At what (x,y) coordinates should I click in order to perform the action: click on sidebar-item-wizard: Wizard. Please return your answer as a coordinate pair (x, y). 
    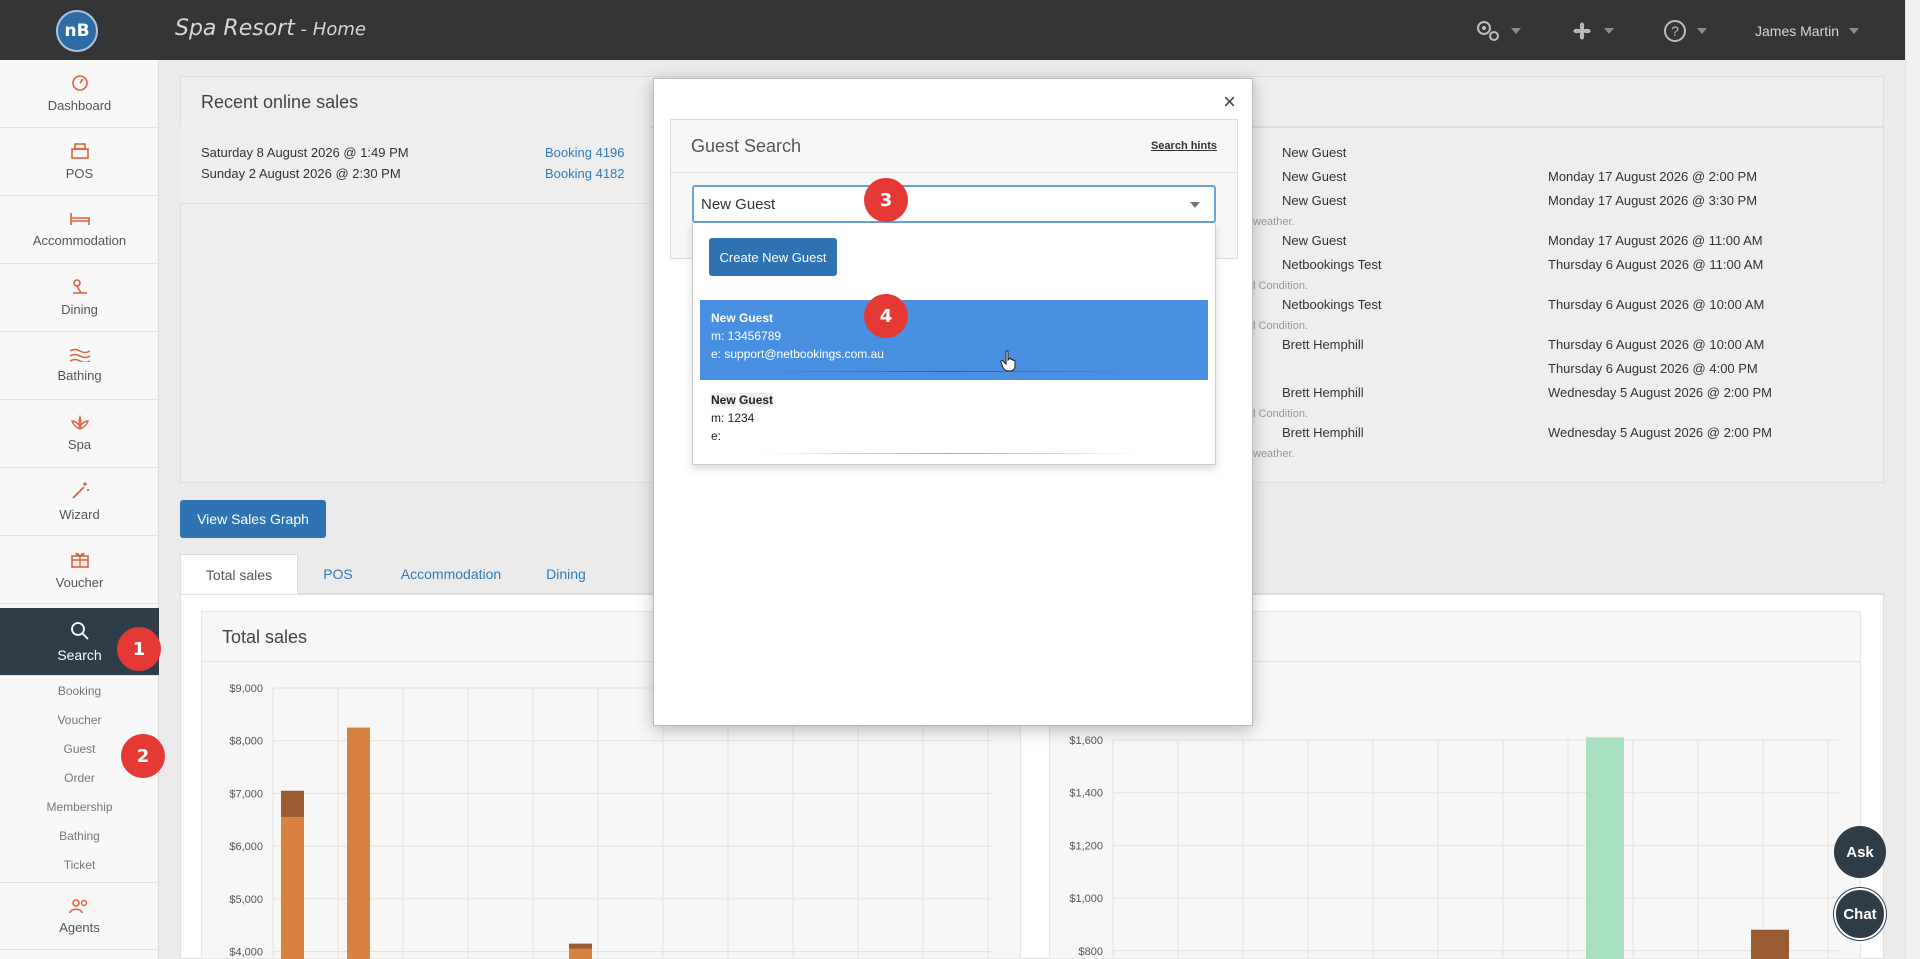
    Looking at the image, I should click on (79, 502).